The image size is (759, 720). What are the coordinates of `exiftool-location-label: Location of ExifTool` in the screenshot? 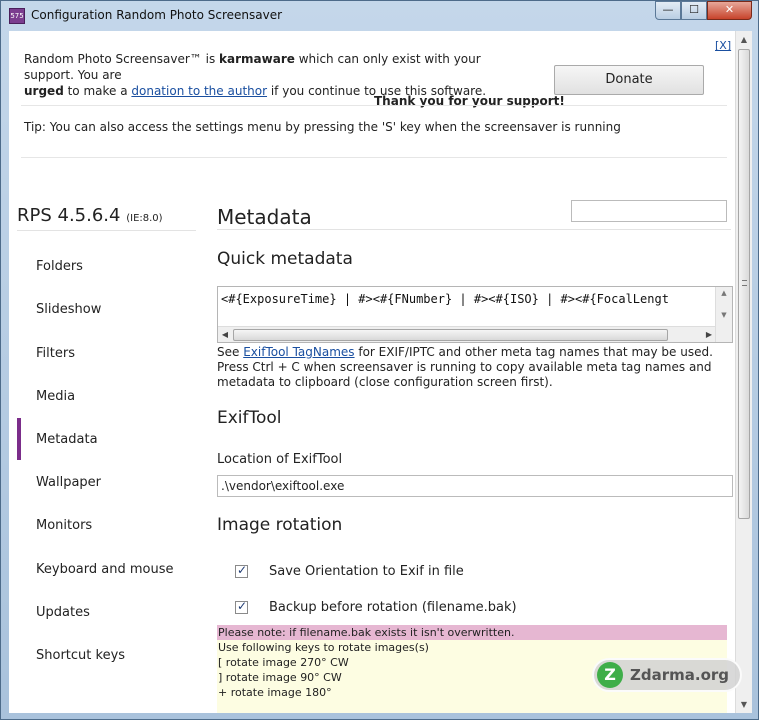 It's located at (280, 459).